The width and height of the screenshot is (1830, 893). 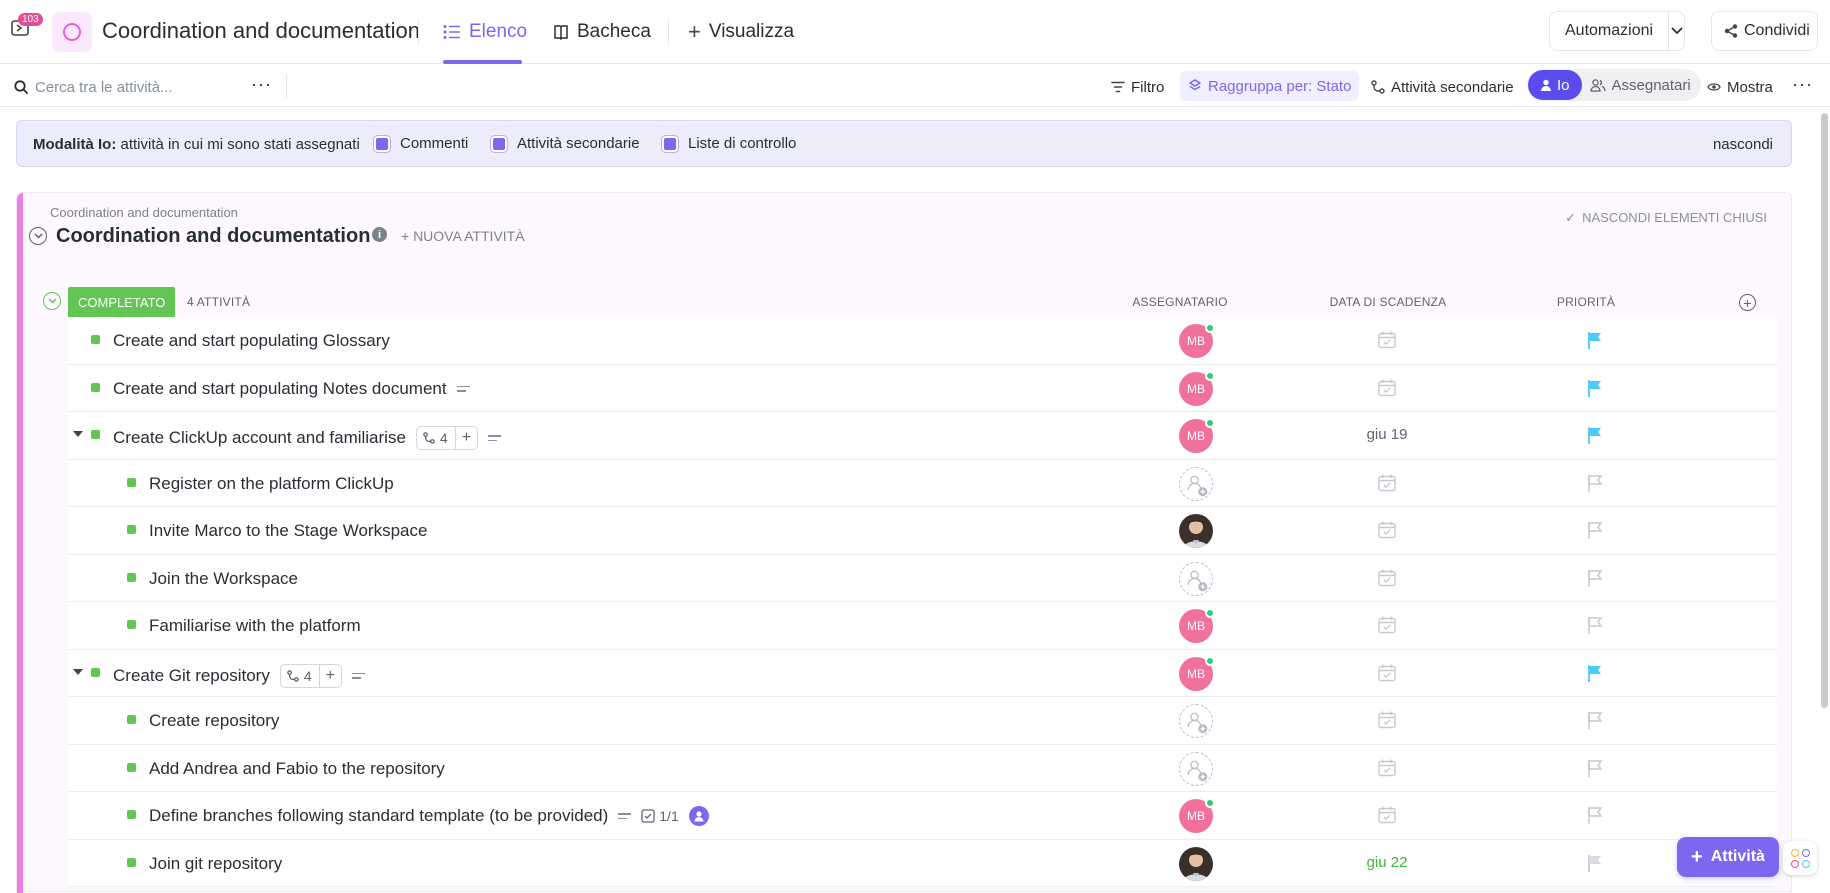 I want to click on group-by-button: Raggruppa per: Stato, so click(x=1270, y=86).